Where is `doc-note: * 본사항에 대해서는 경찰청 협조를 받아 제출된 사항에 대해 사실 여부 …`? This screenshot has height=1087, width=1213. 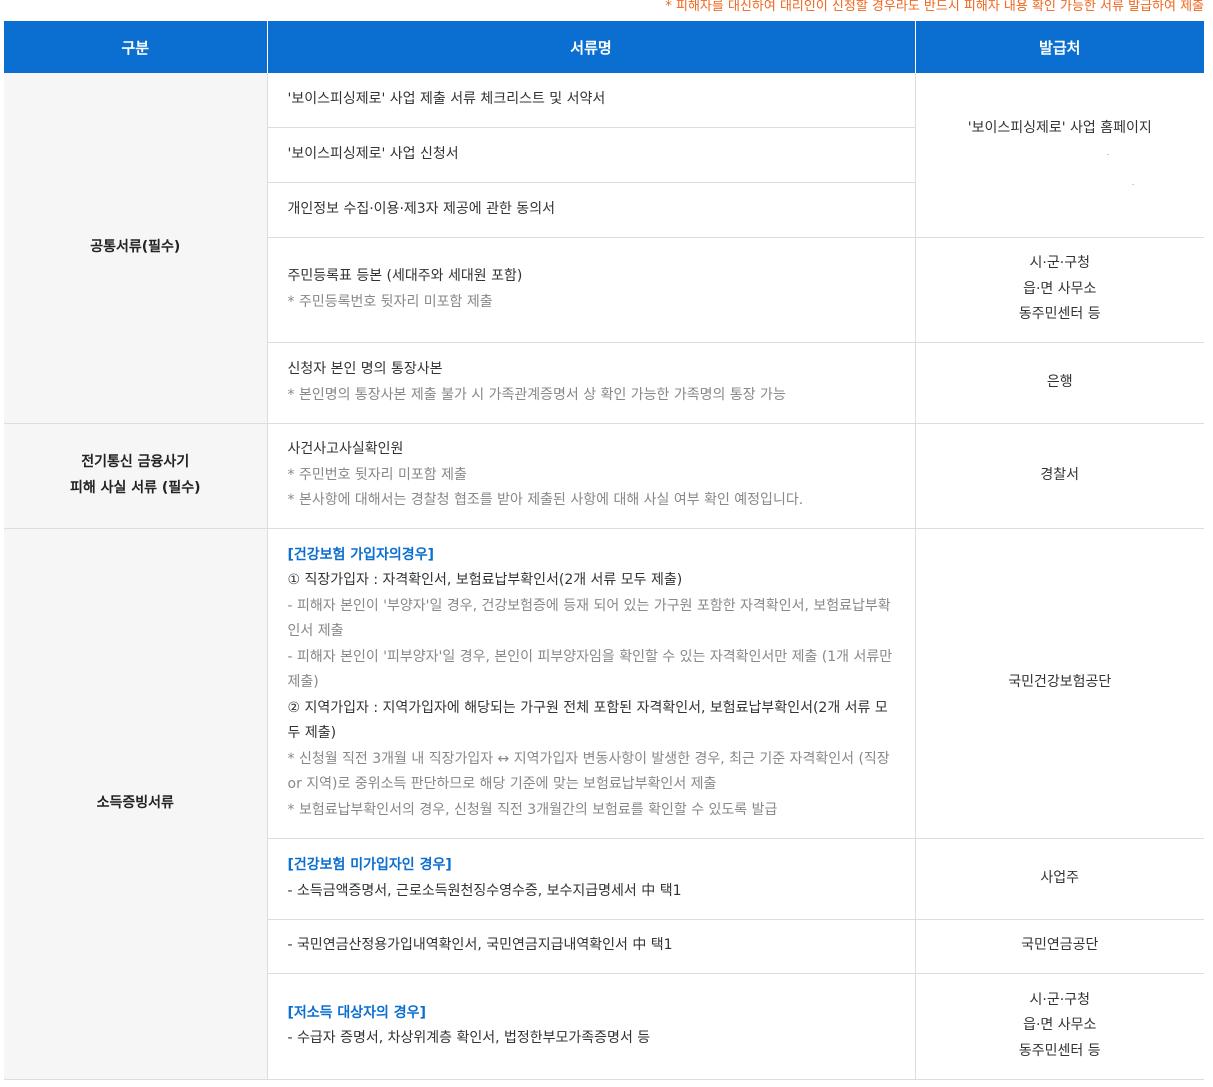
doc-note: * 본사항에 대해서는 경찰청 협조를 받아 제출된 사항에 대해 사실 여부 … is located at coordinates (545, 500).